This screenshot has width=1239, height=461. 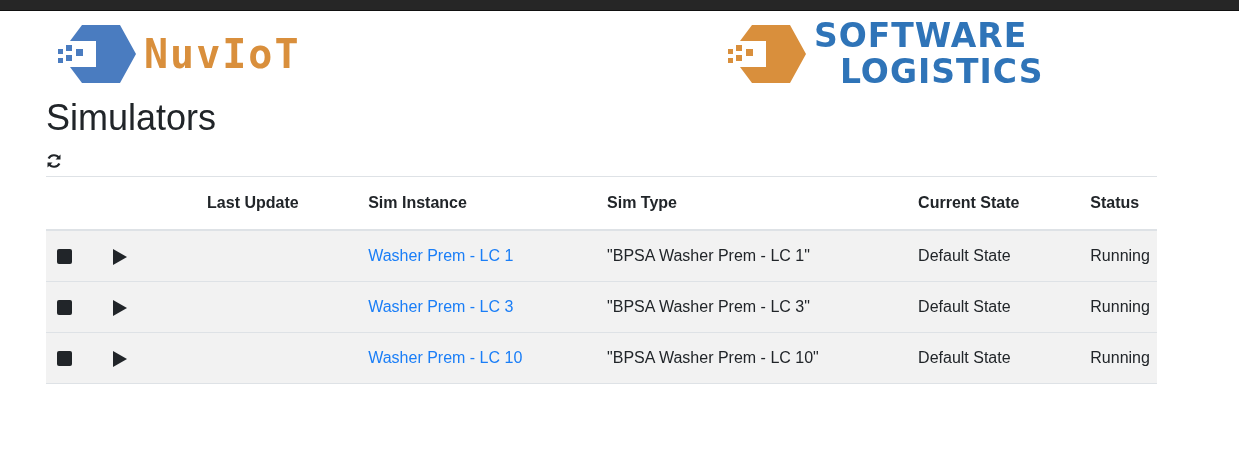 I want to click on column-header: Current State, so click(x=969, y=202).